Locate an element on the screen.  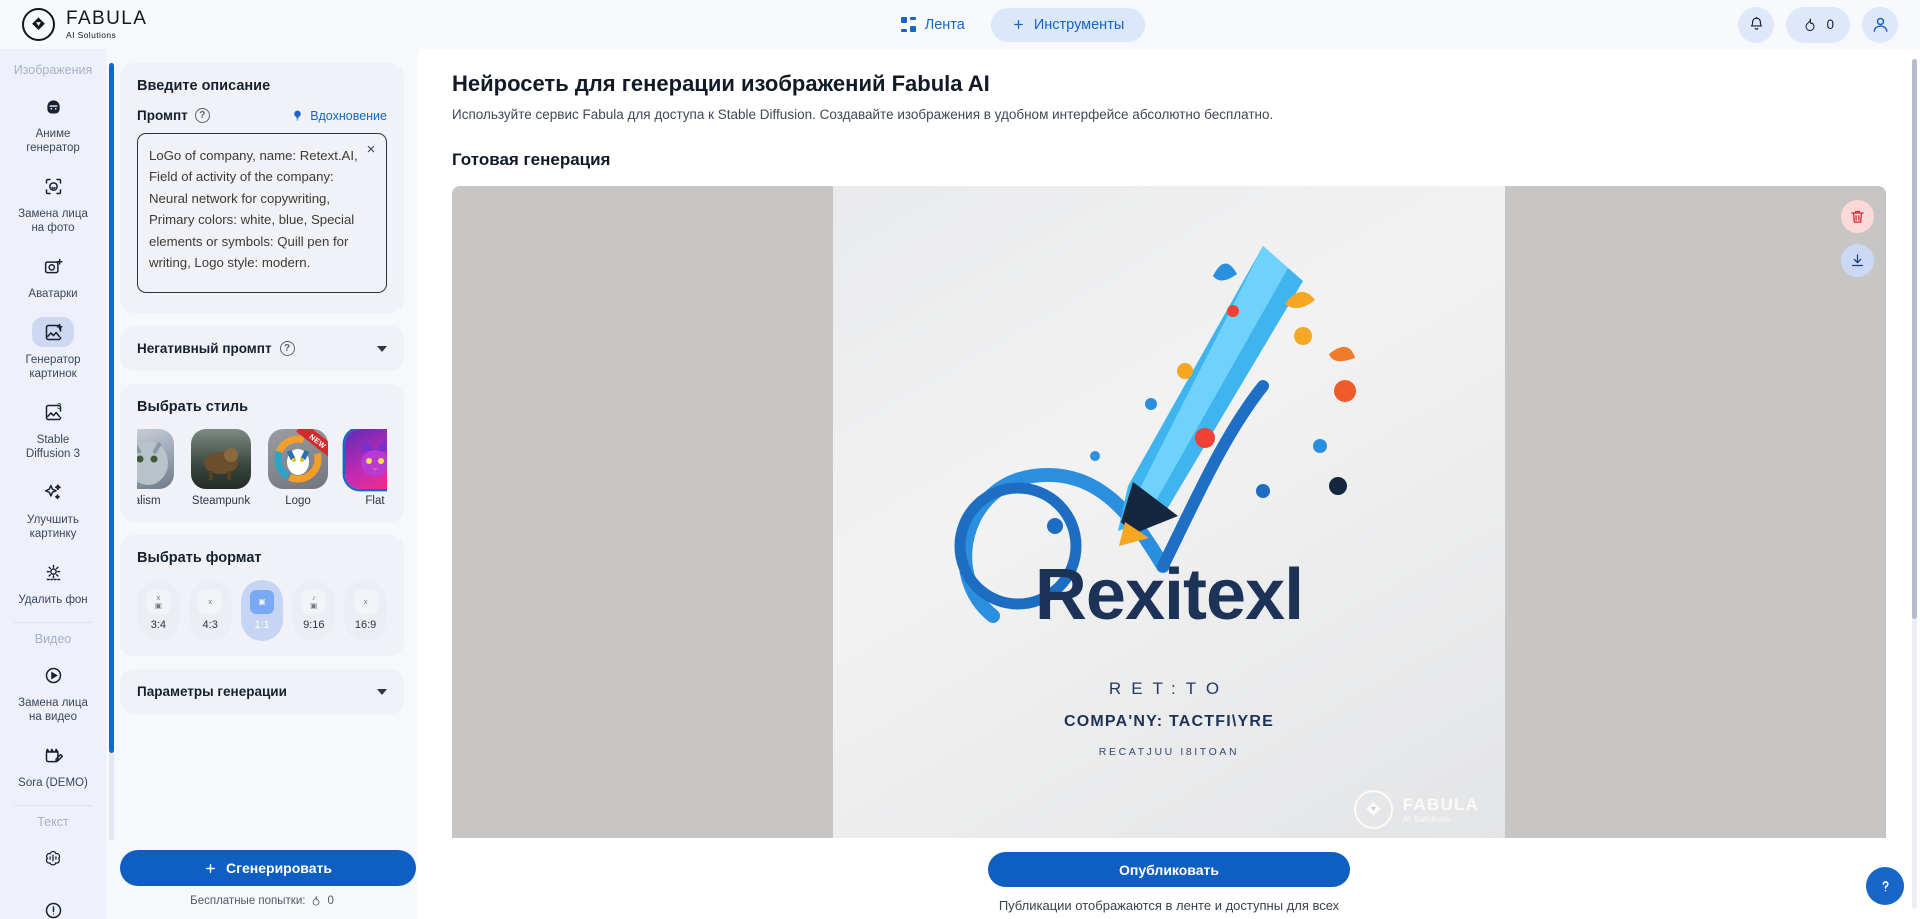
inspiration-label: Вдохновение is located at coordinates (348, 115).